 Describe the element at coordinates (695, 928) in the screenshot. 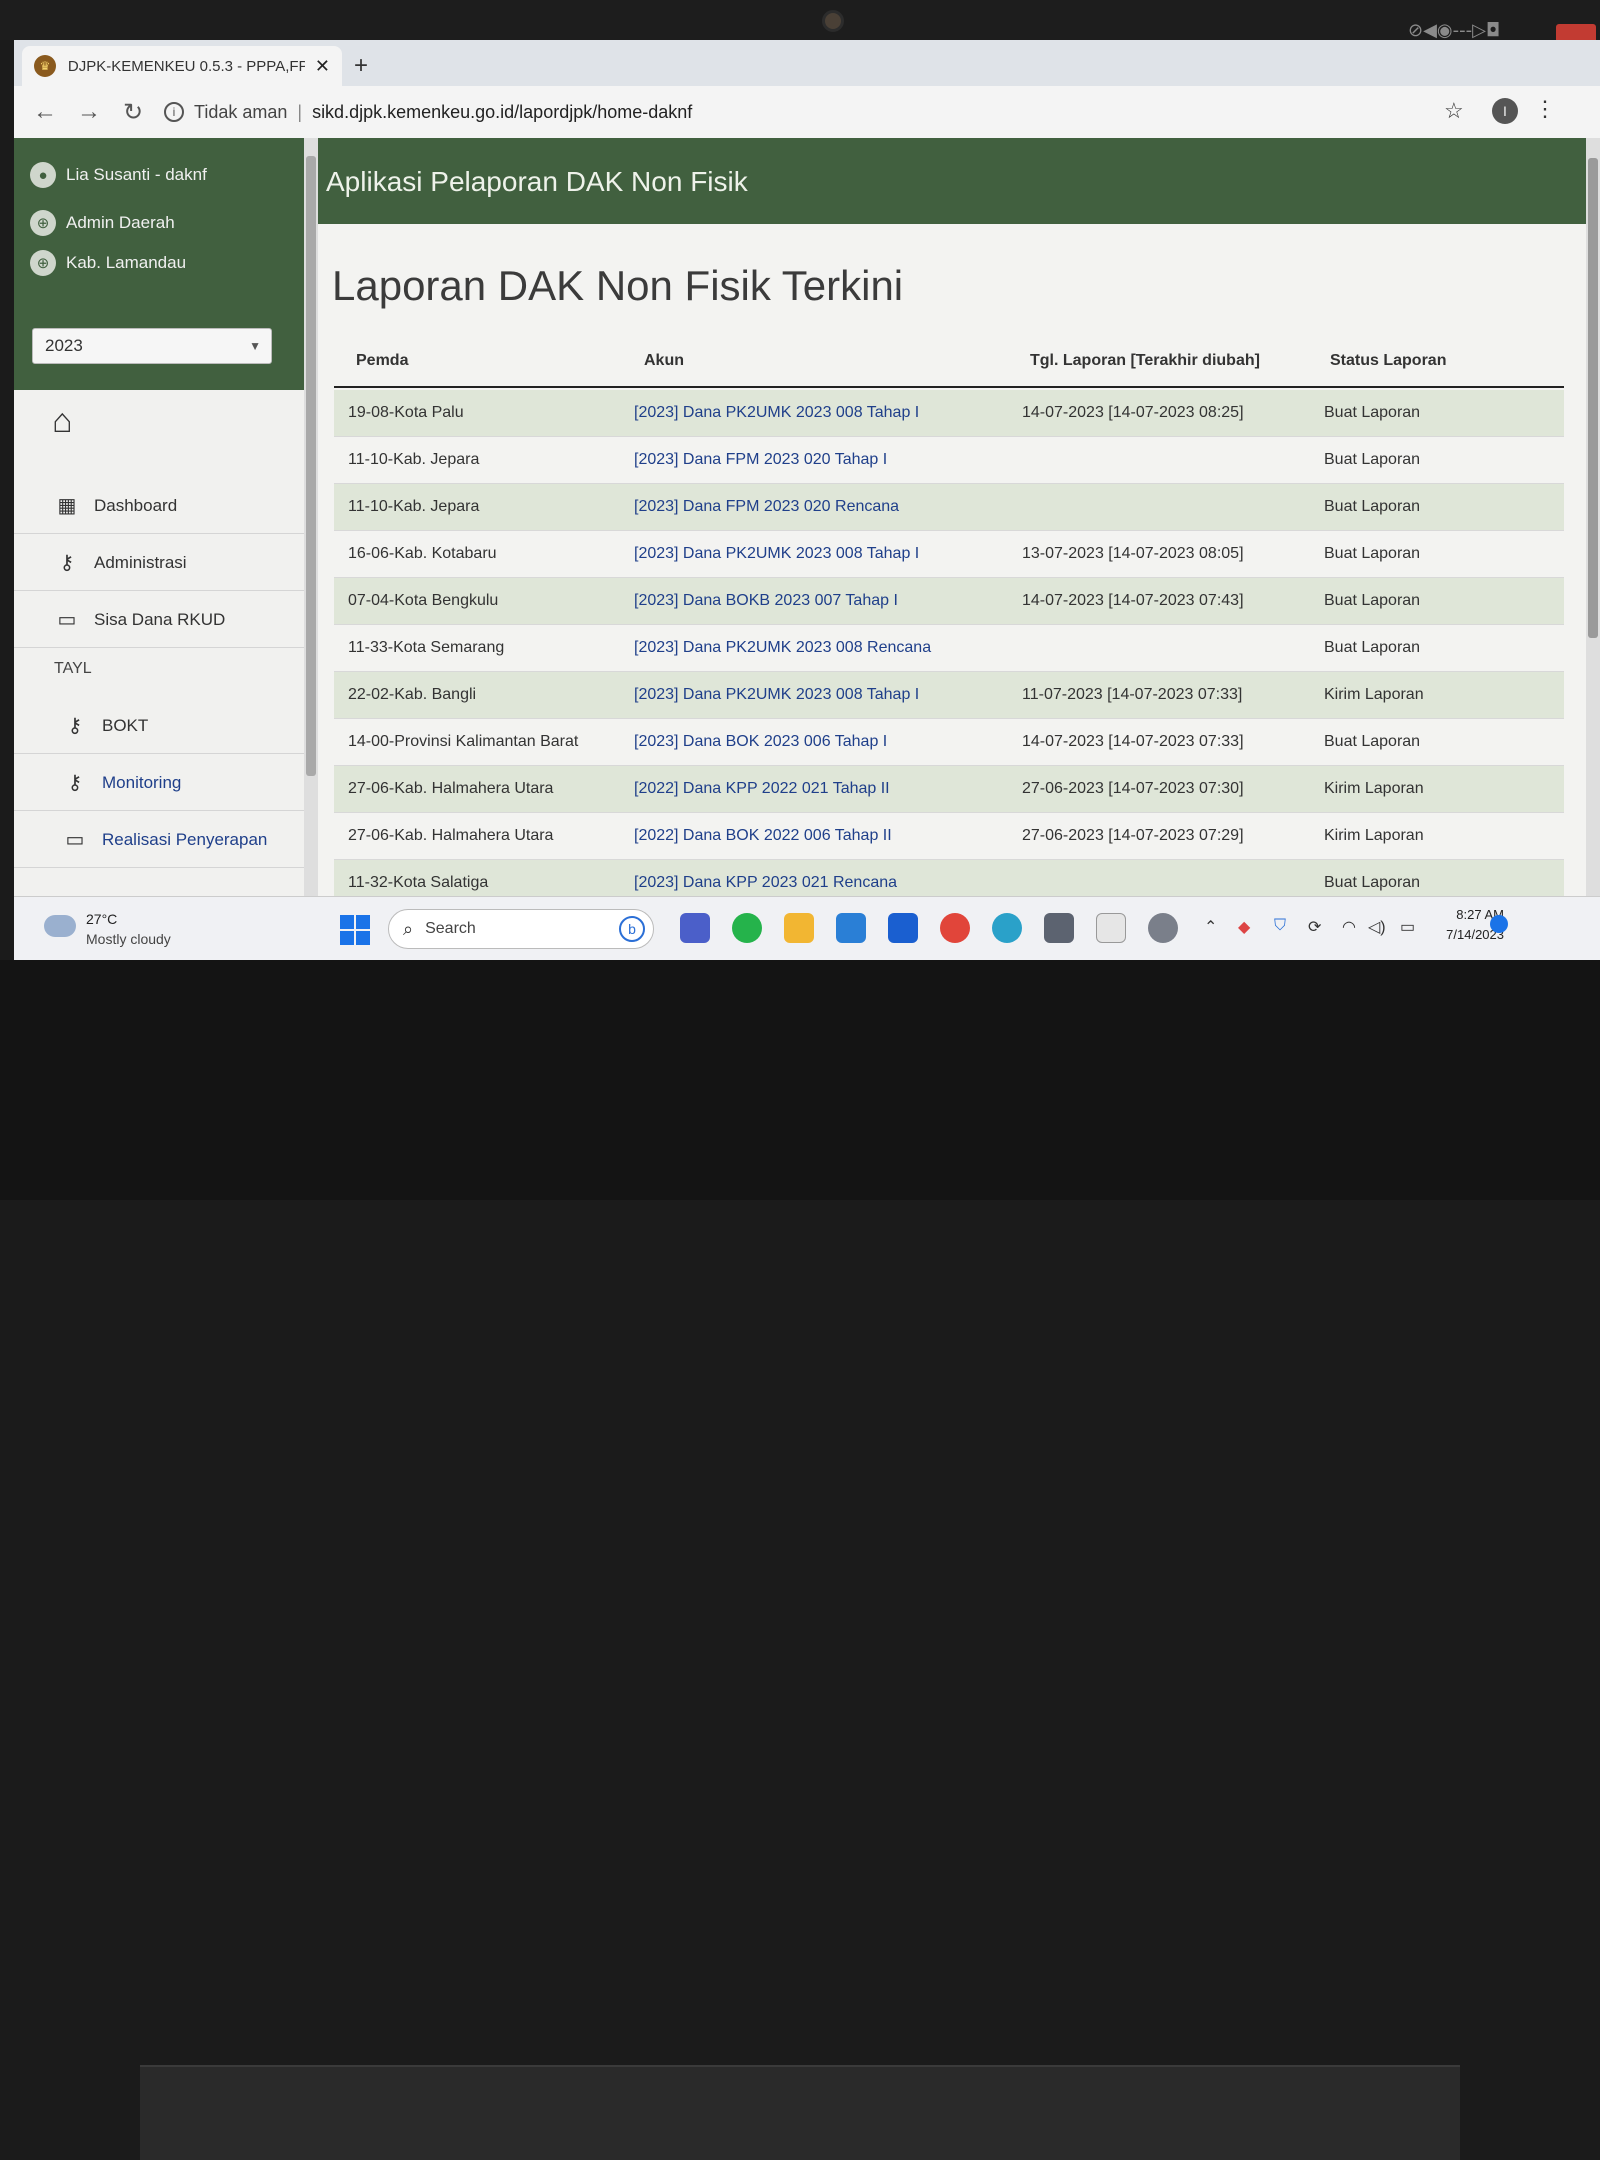

I see `meet-app-icon` at that location.